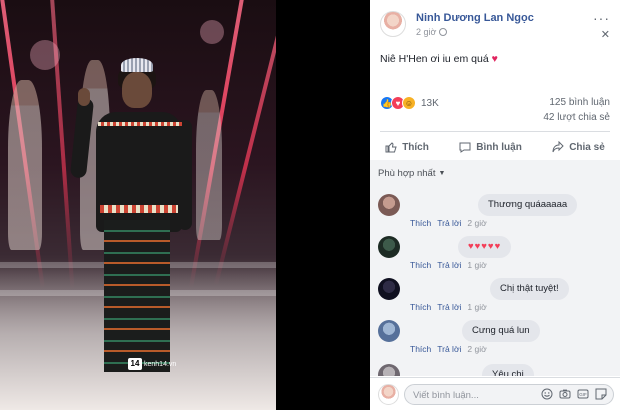  What do you see at coordinates (576, 117) in the screenshot?
I see `shares-count: 42 lượt chia sẻ` at bounding box center [576, 117].